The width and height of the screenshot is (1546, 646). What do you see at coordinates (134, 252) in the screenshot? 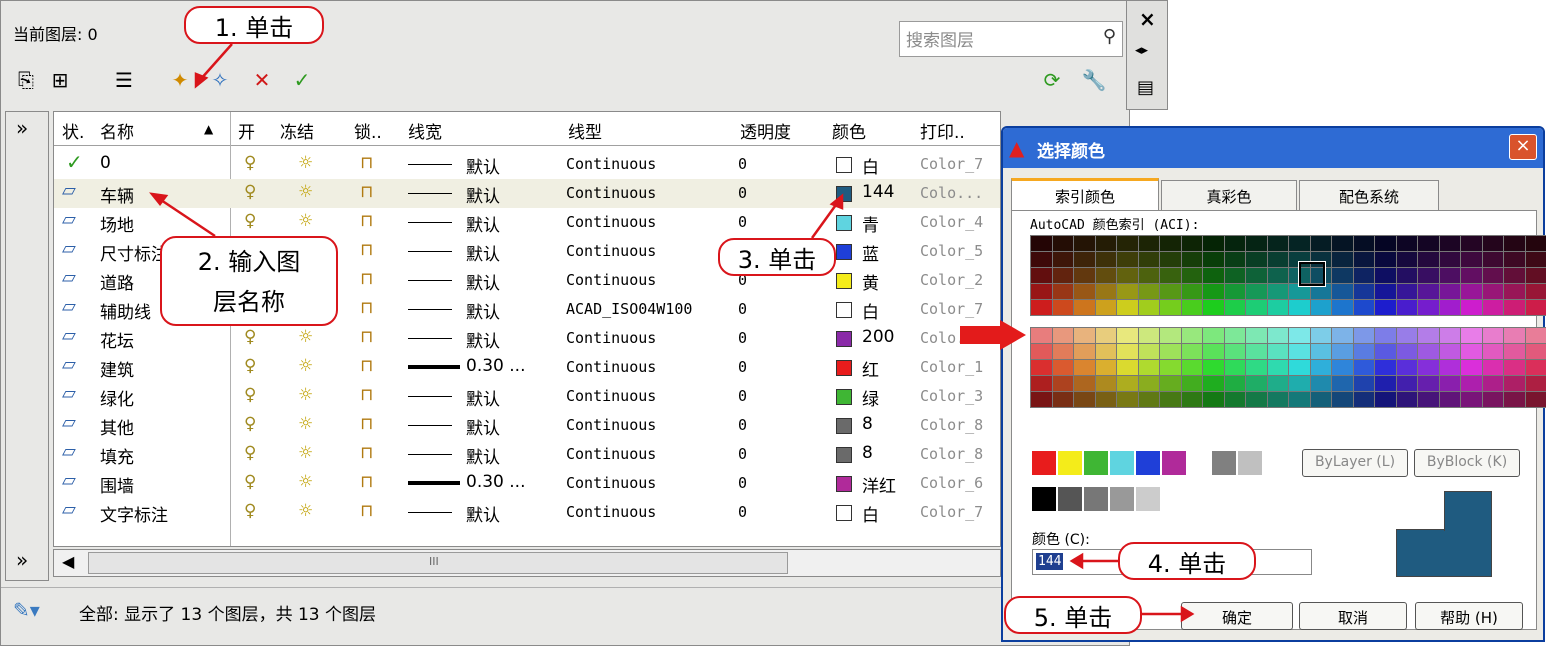
I see `layer-name: 尺寸标注` at bounding box center [134, 252].